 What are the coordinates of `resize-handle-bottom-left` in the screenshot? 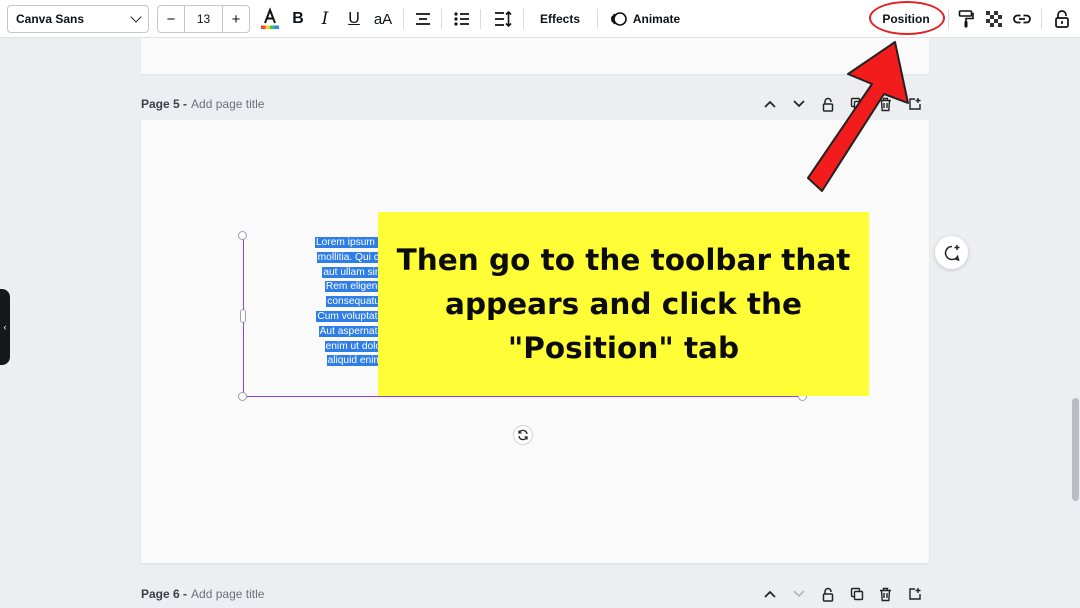 It's located at (242, 396).